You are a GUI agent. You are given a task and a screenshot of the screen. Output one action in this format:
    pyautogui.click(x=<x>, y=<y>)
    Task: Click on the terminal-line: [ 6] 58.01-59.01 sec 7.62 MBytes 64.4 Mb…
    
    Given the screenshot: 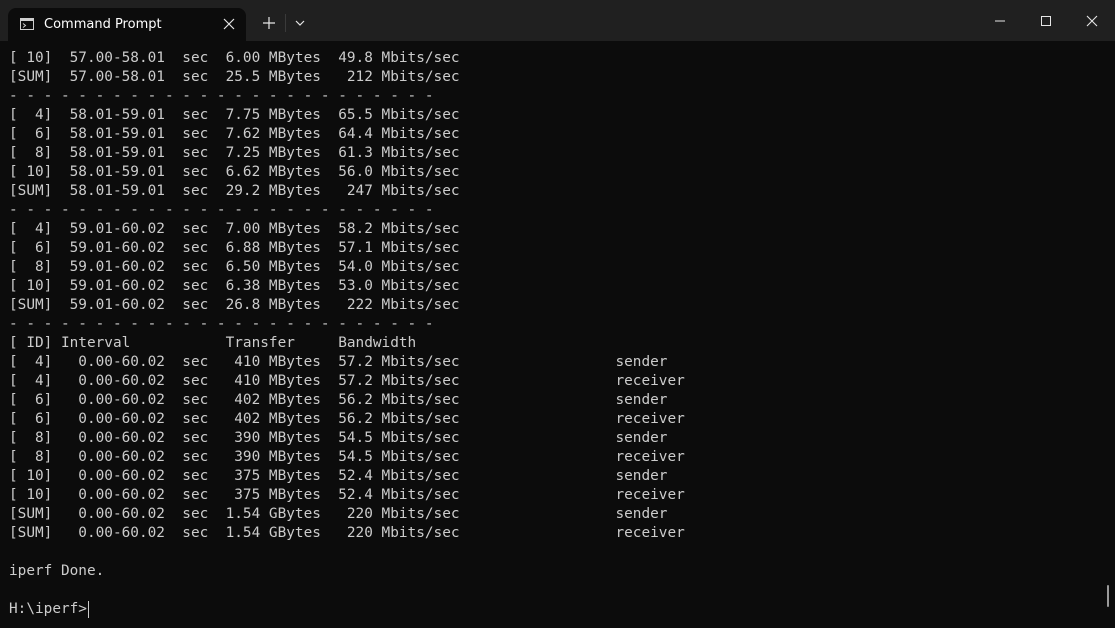 What is the action you would take?
    pyautogui.click(x=234, y=134)
    